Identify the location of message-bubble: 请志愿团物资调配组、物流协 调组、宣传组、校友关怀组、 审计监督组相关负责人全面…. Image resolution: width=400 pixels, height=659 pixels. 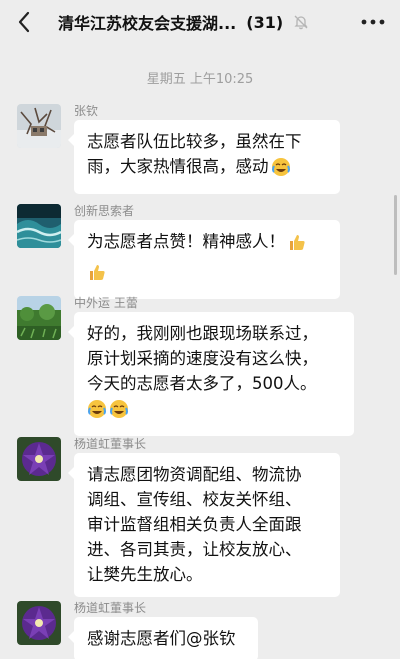
(204, 525).